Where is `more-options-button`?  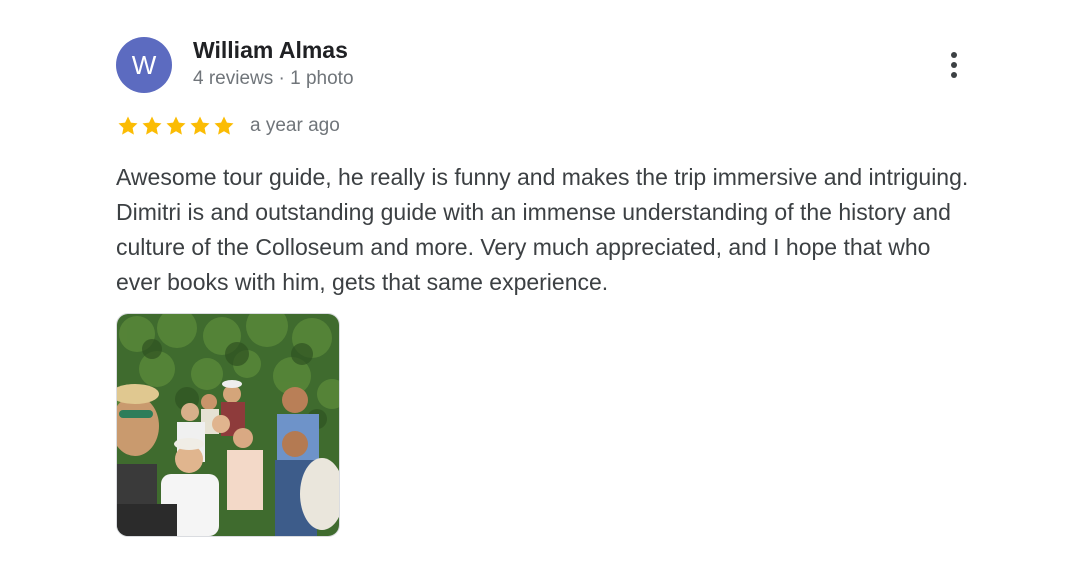
more-options-button is located at coordinates (954, 65).